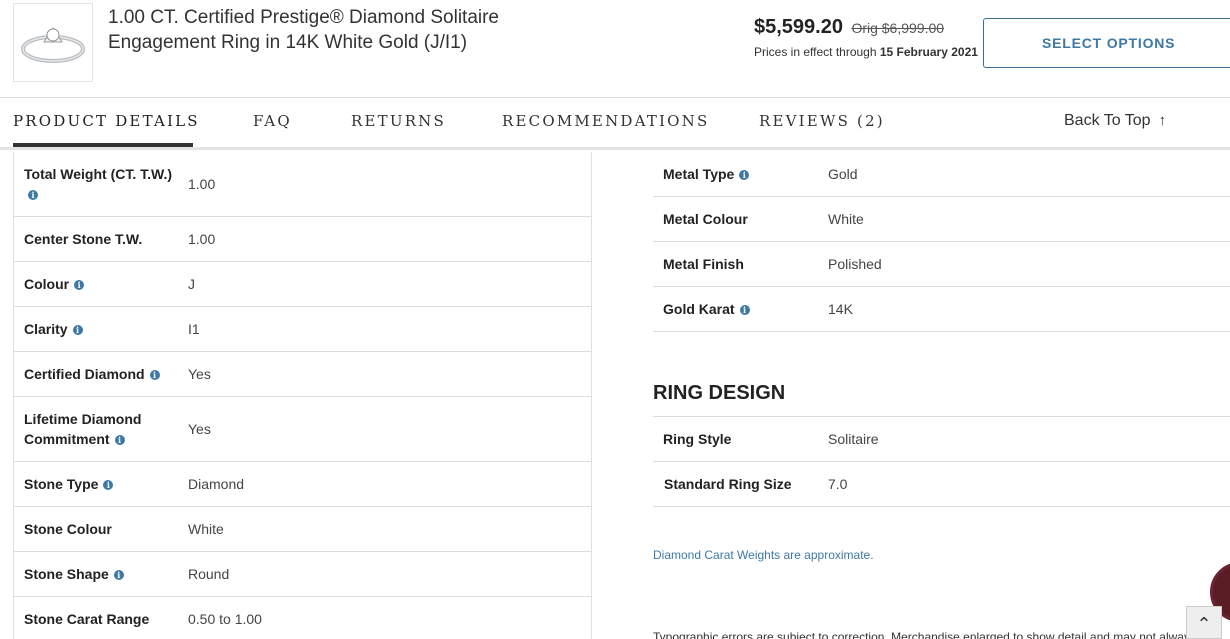 This screenshot has width=1230, height=639. Describe the element at coordinates (53, 45) in the screenshot. I see `ring-image-icon` at that location.